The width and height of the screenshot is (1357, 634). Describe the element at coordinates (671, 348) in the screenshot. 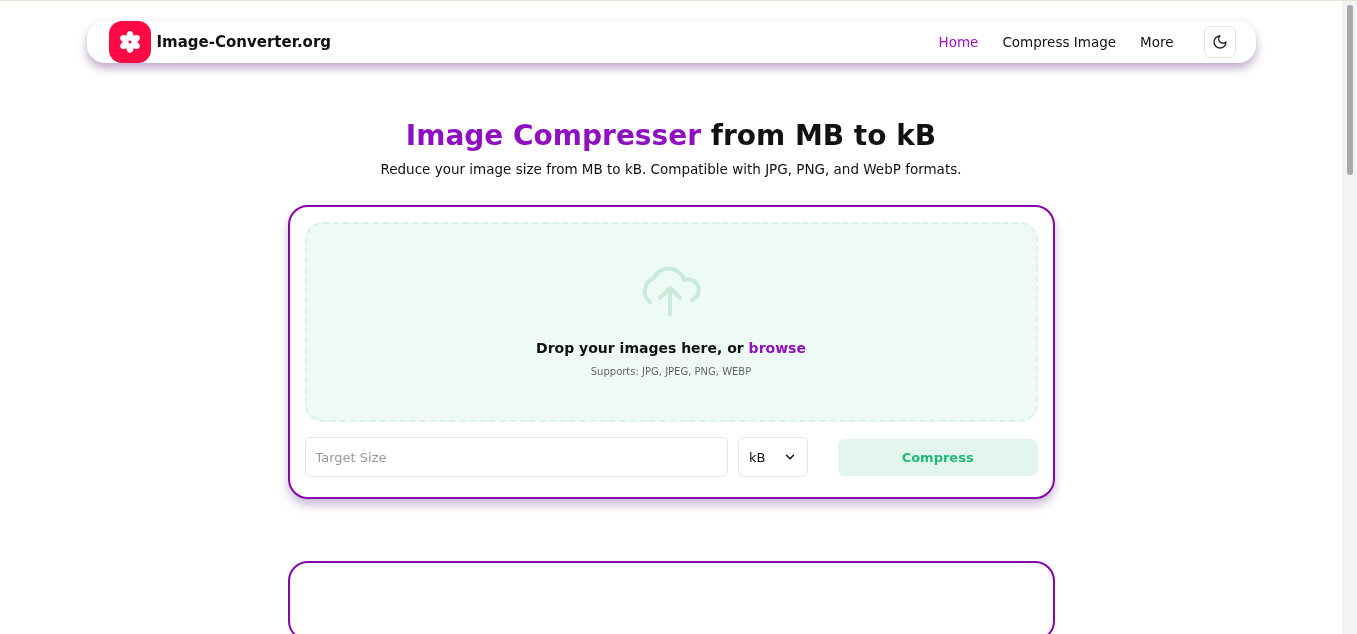

I see `drop-prompt: Drop your images here, or browse` at that location.